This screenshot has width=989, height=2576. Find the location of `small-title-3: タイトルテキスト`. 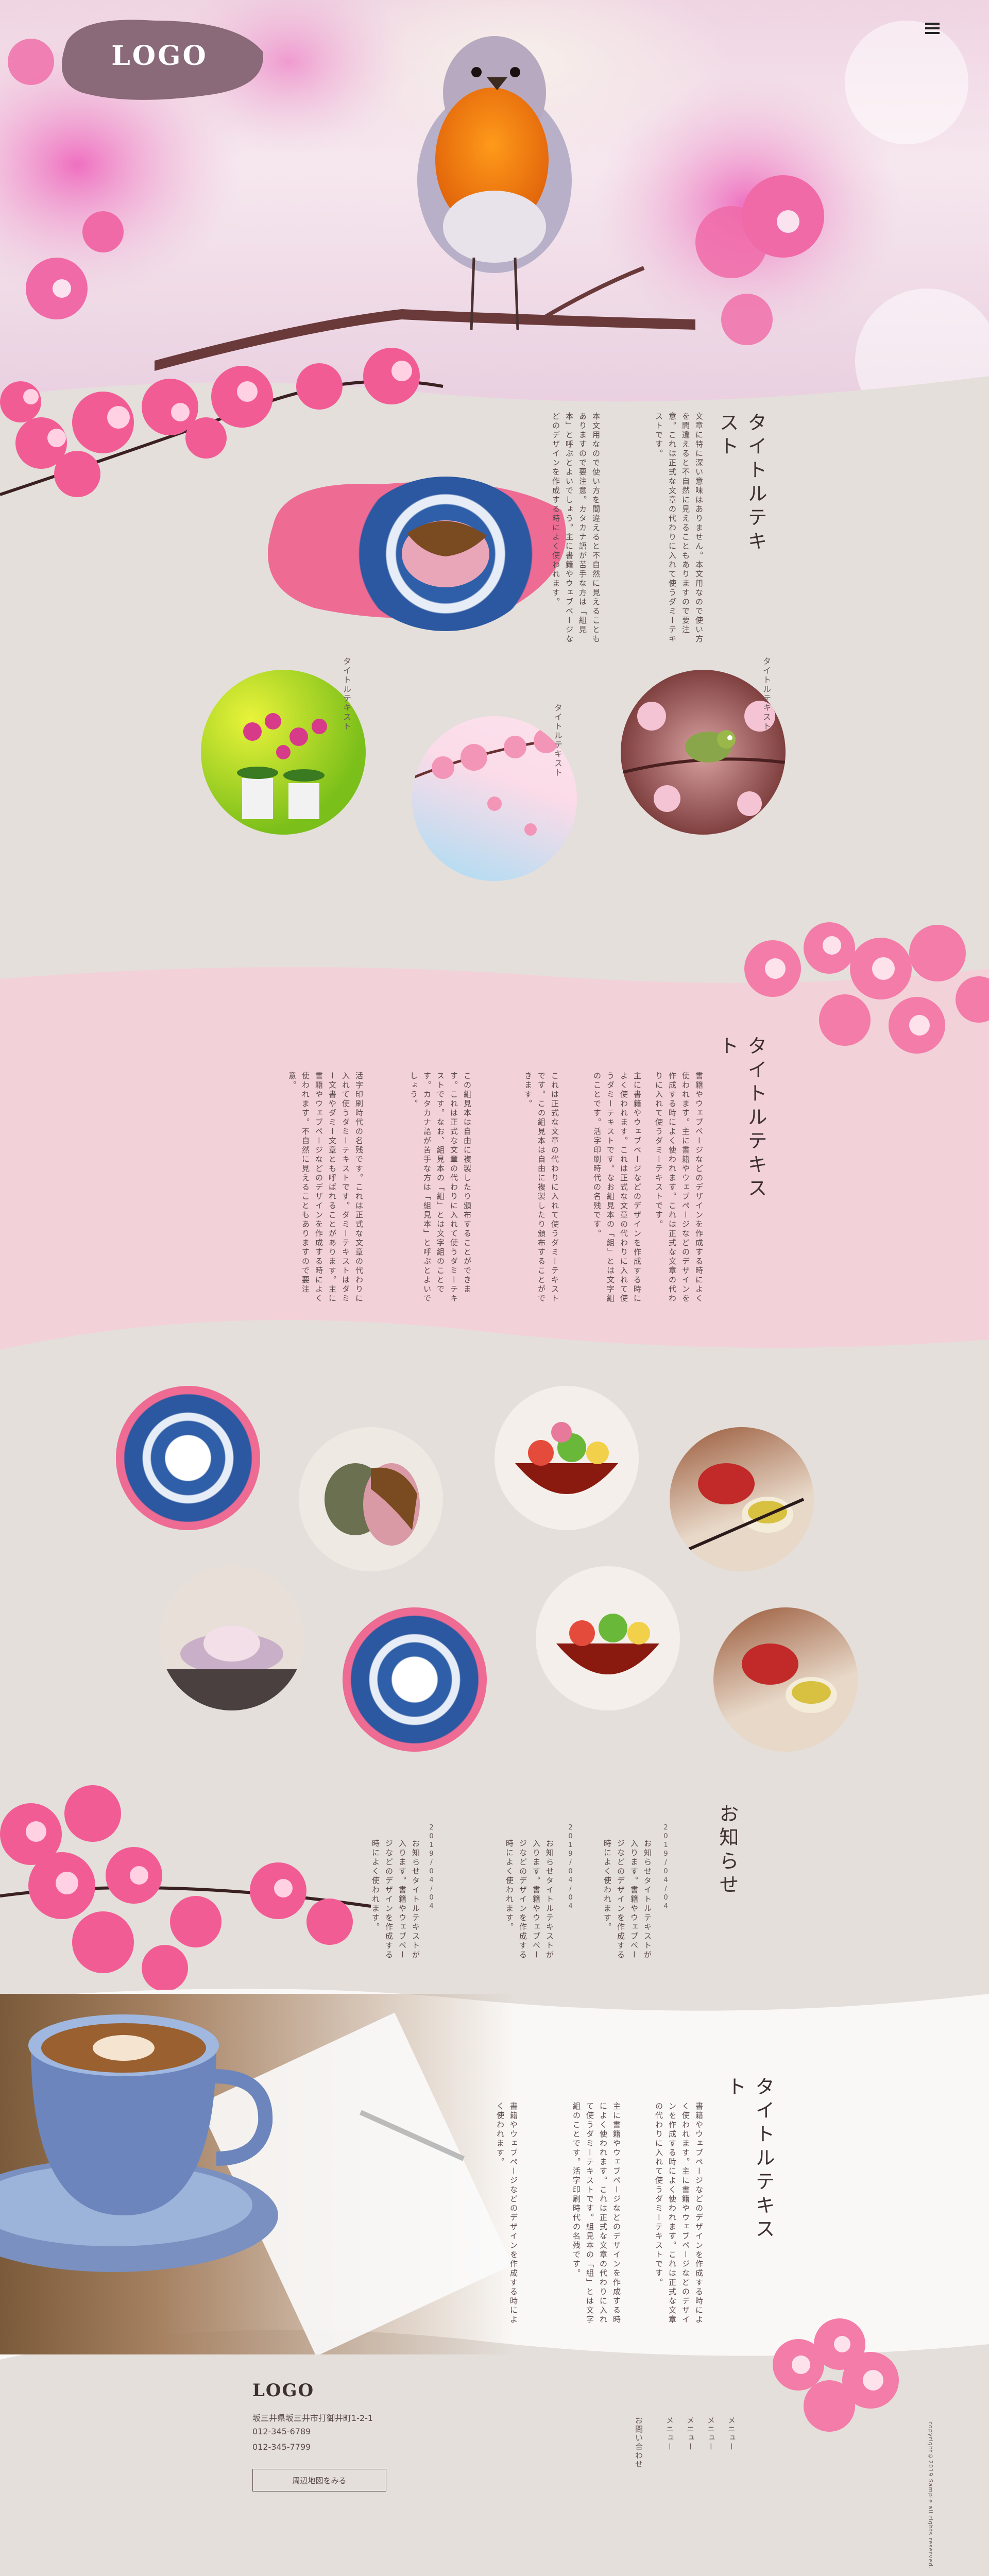

small-title-3: タイトルテキスト is located at coordinates (766, 694).